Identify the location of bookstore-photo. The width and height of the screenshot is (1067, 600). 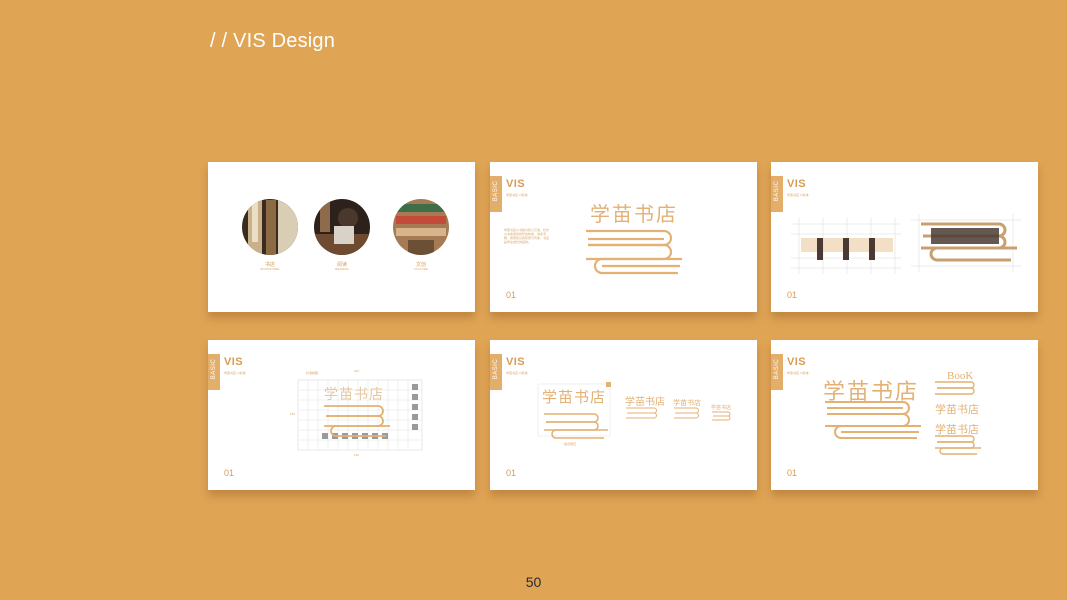
(270, 227).